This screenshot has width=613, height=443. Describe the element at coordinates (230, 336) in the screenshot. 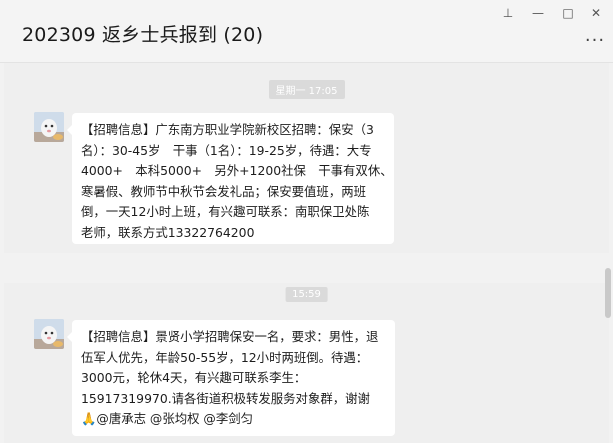

I see `message-line: 【招聘信息】景贤小学招聘保安一名，要求：男性，退` at that location.